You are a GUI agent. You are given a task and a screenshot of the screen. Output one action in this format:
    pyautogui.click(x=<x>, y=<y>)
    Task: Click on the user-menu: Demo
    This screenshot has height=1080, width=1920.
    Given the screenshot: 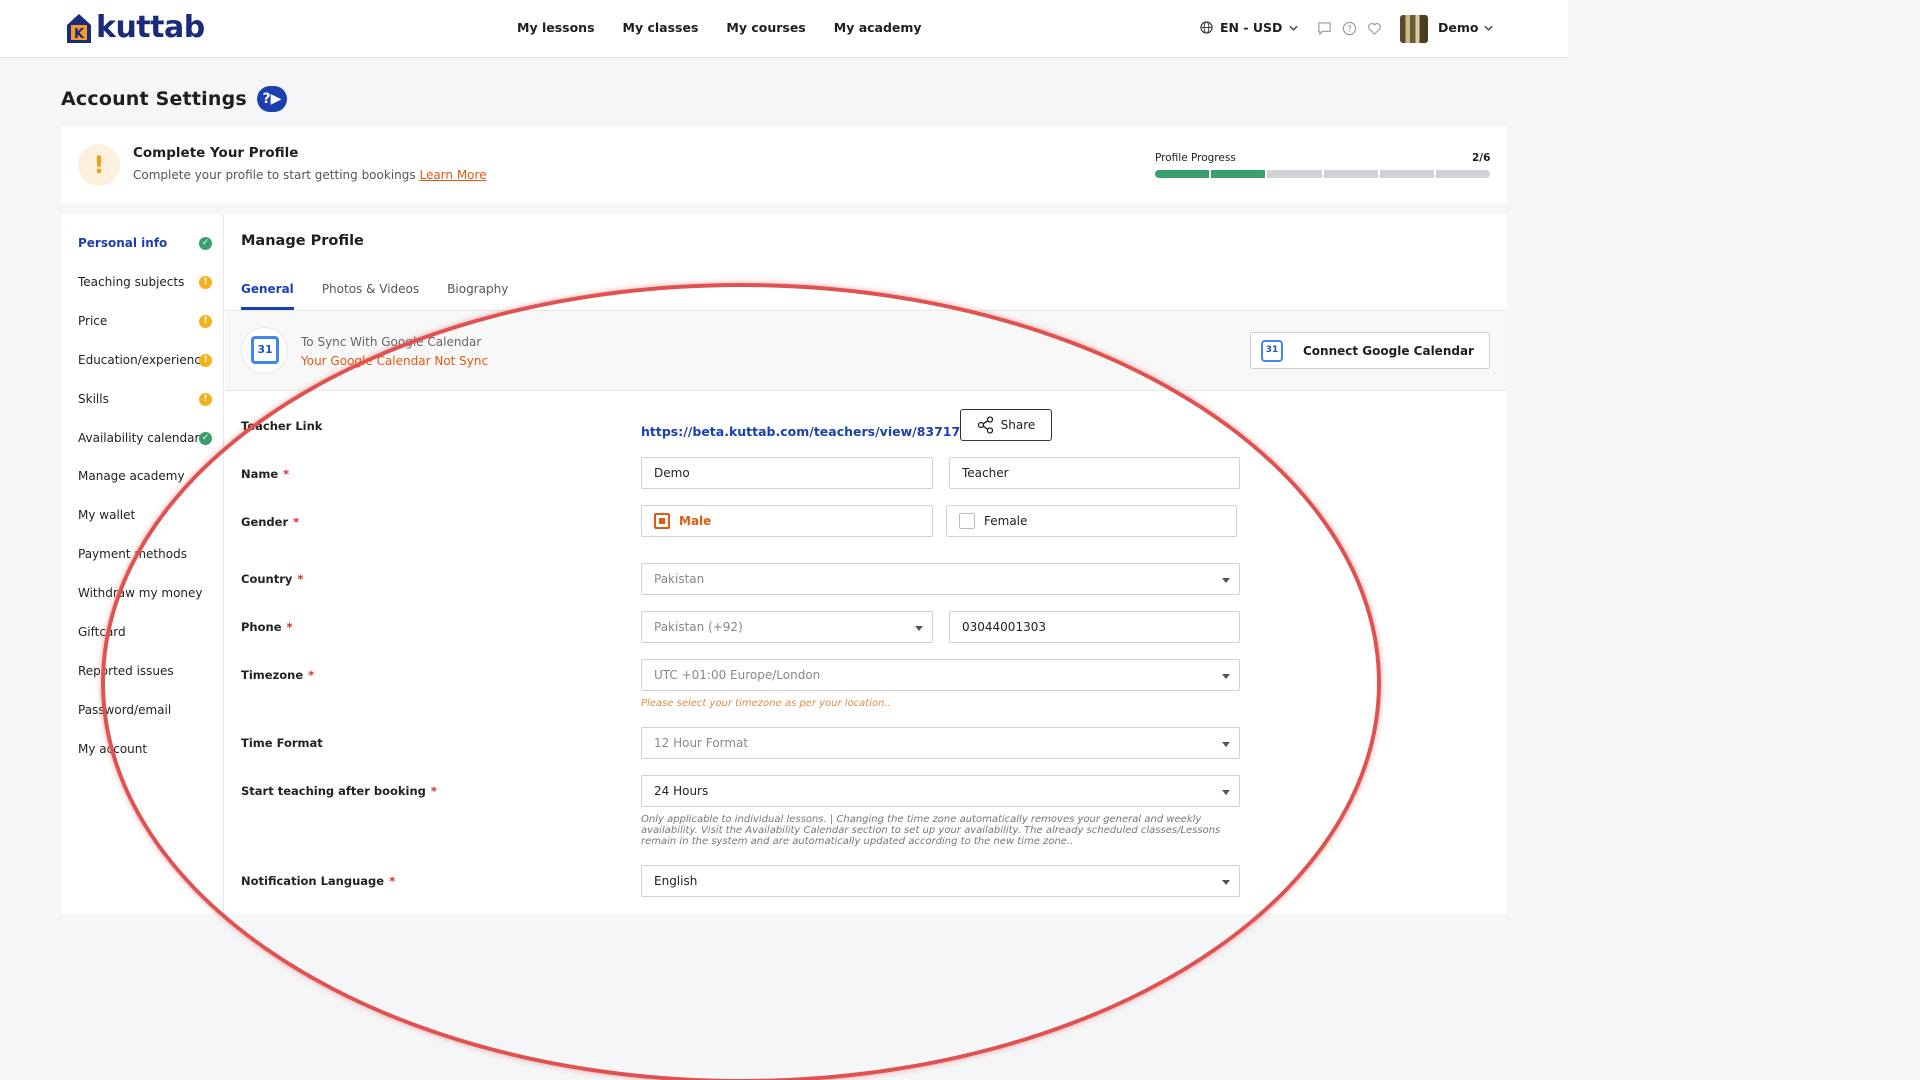 What is the action you would take?
    pyautogui.click(x=1466, y=27)
    